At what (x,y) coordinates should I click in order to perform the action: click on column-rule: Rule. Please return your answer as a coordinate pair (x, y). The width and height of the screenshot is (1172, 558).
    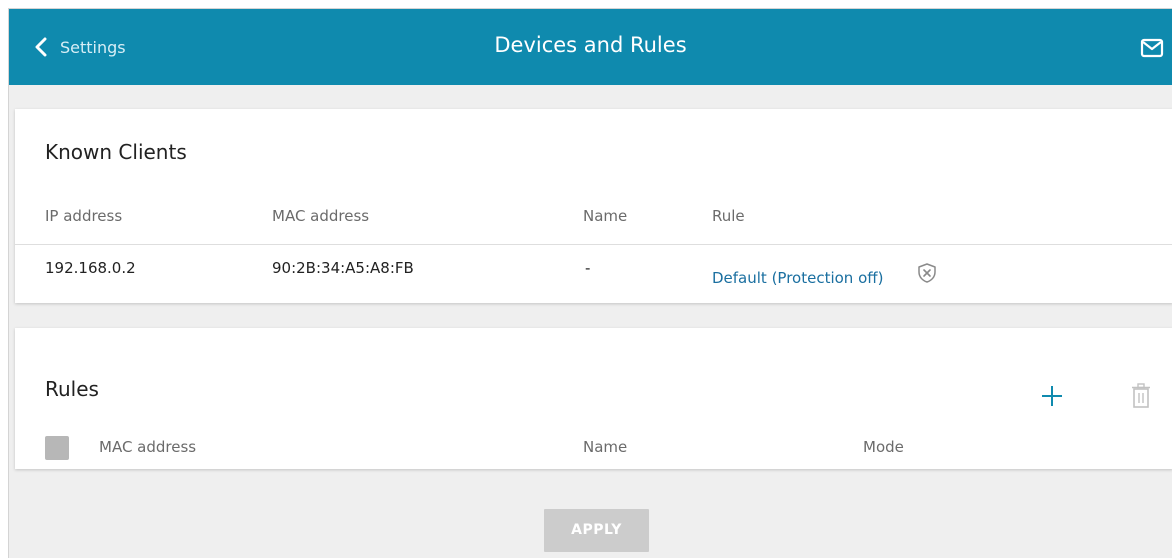
    Looking at the image, I should click on (728, 216).